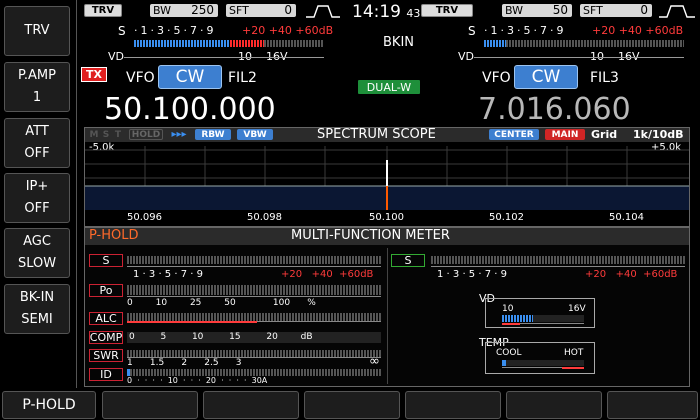  Describe the element at coordinates (408, 260) in the screenshot. I see `meter-s-right-label: S` at that location.